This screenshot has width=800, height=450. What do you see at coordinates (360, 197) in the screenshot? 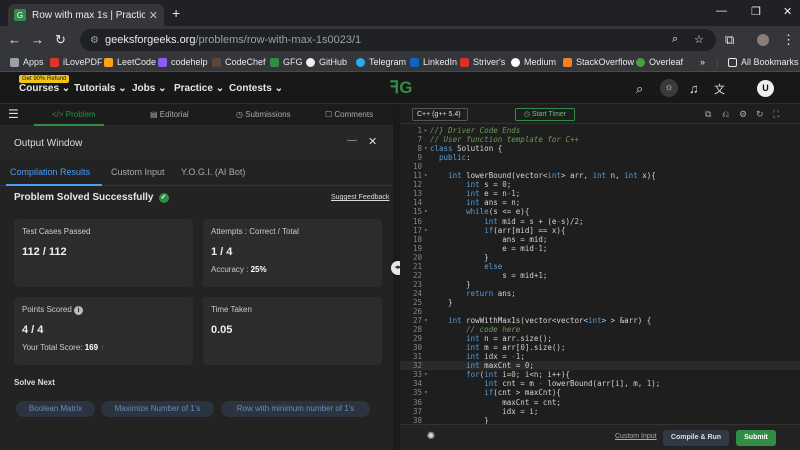
I see `suggest-feedback-link: Suggest Feedback` at bounding box center [360, 197].